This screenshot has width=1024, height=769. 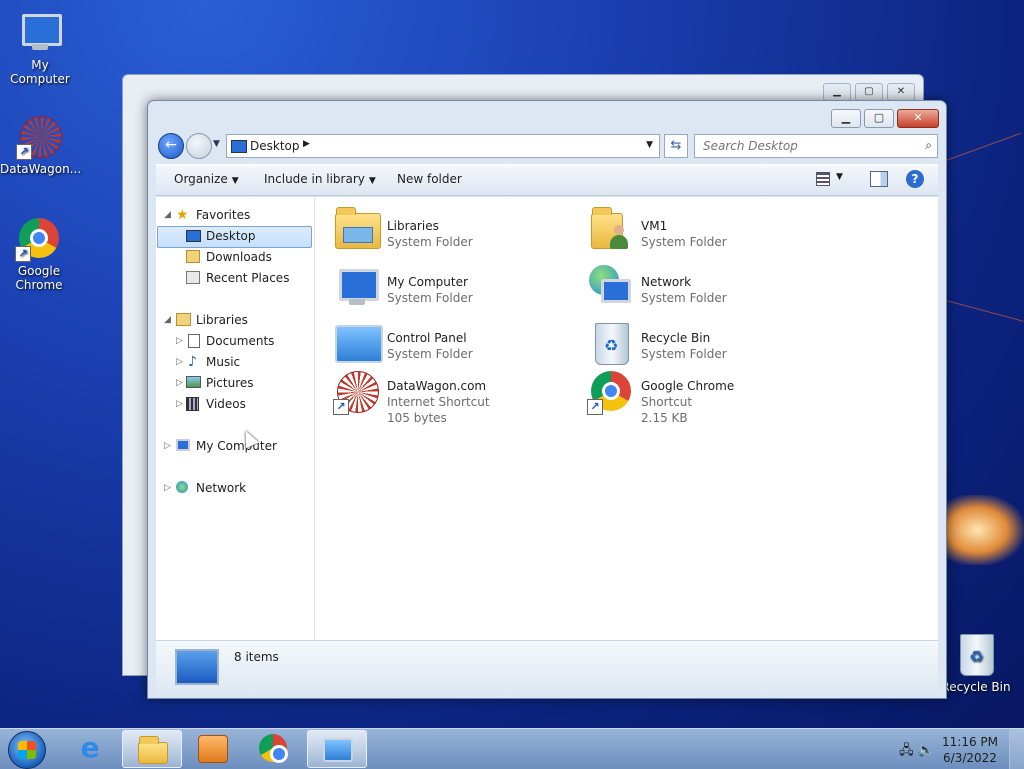 What do you see at coordinates (879, 179) in the screenshot?
I see `preview-pane-icon` at bounding box center [879, 179].